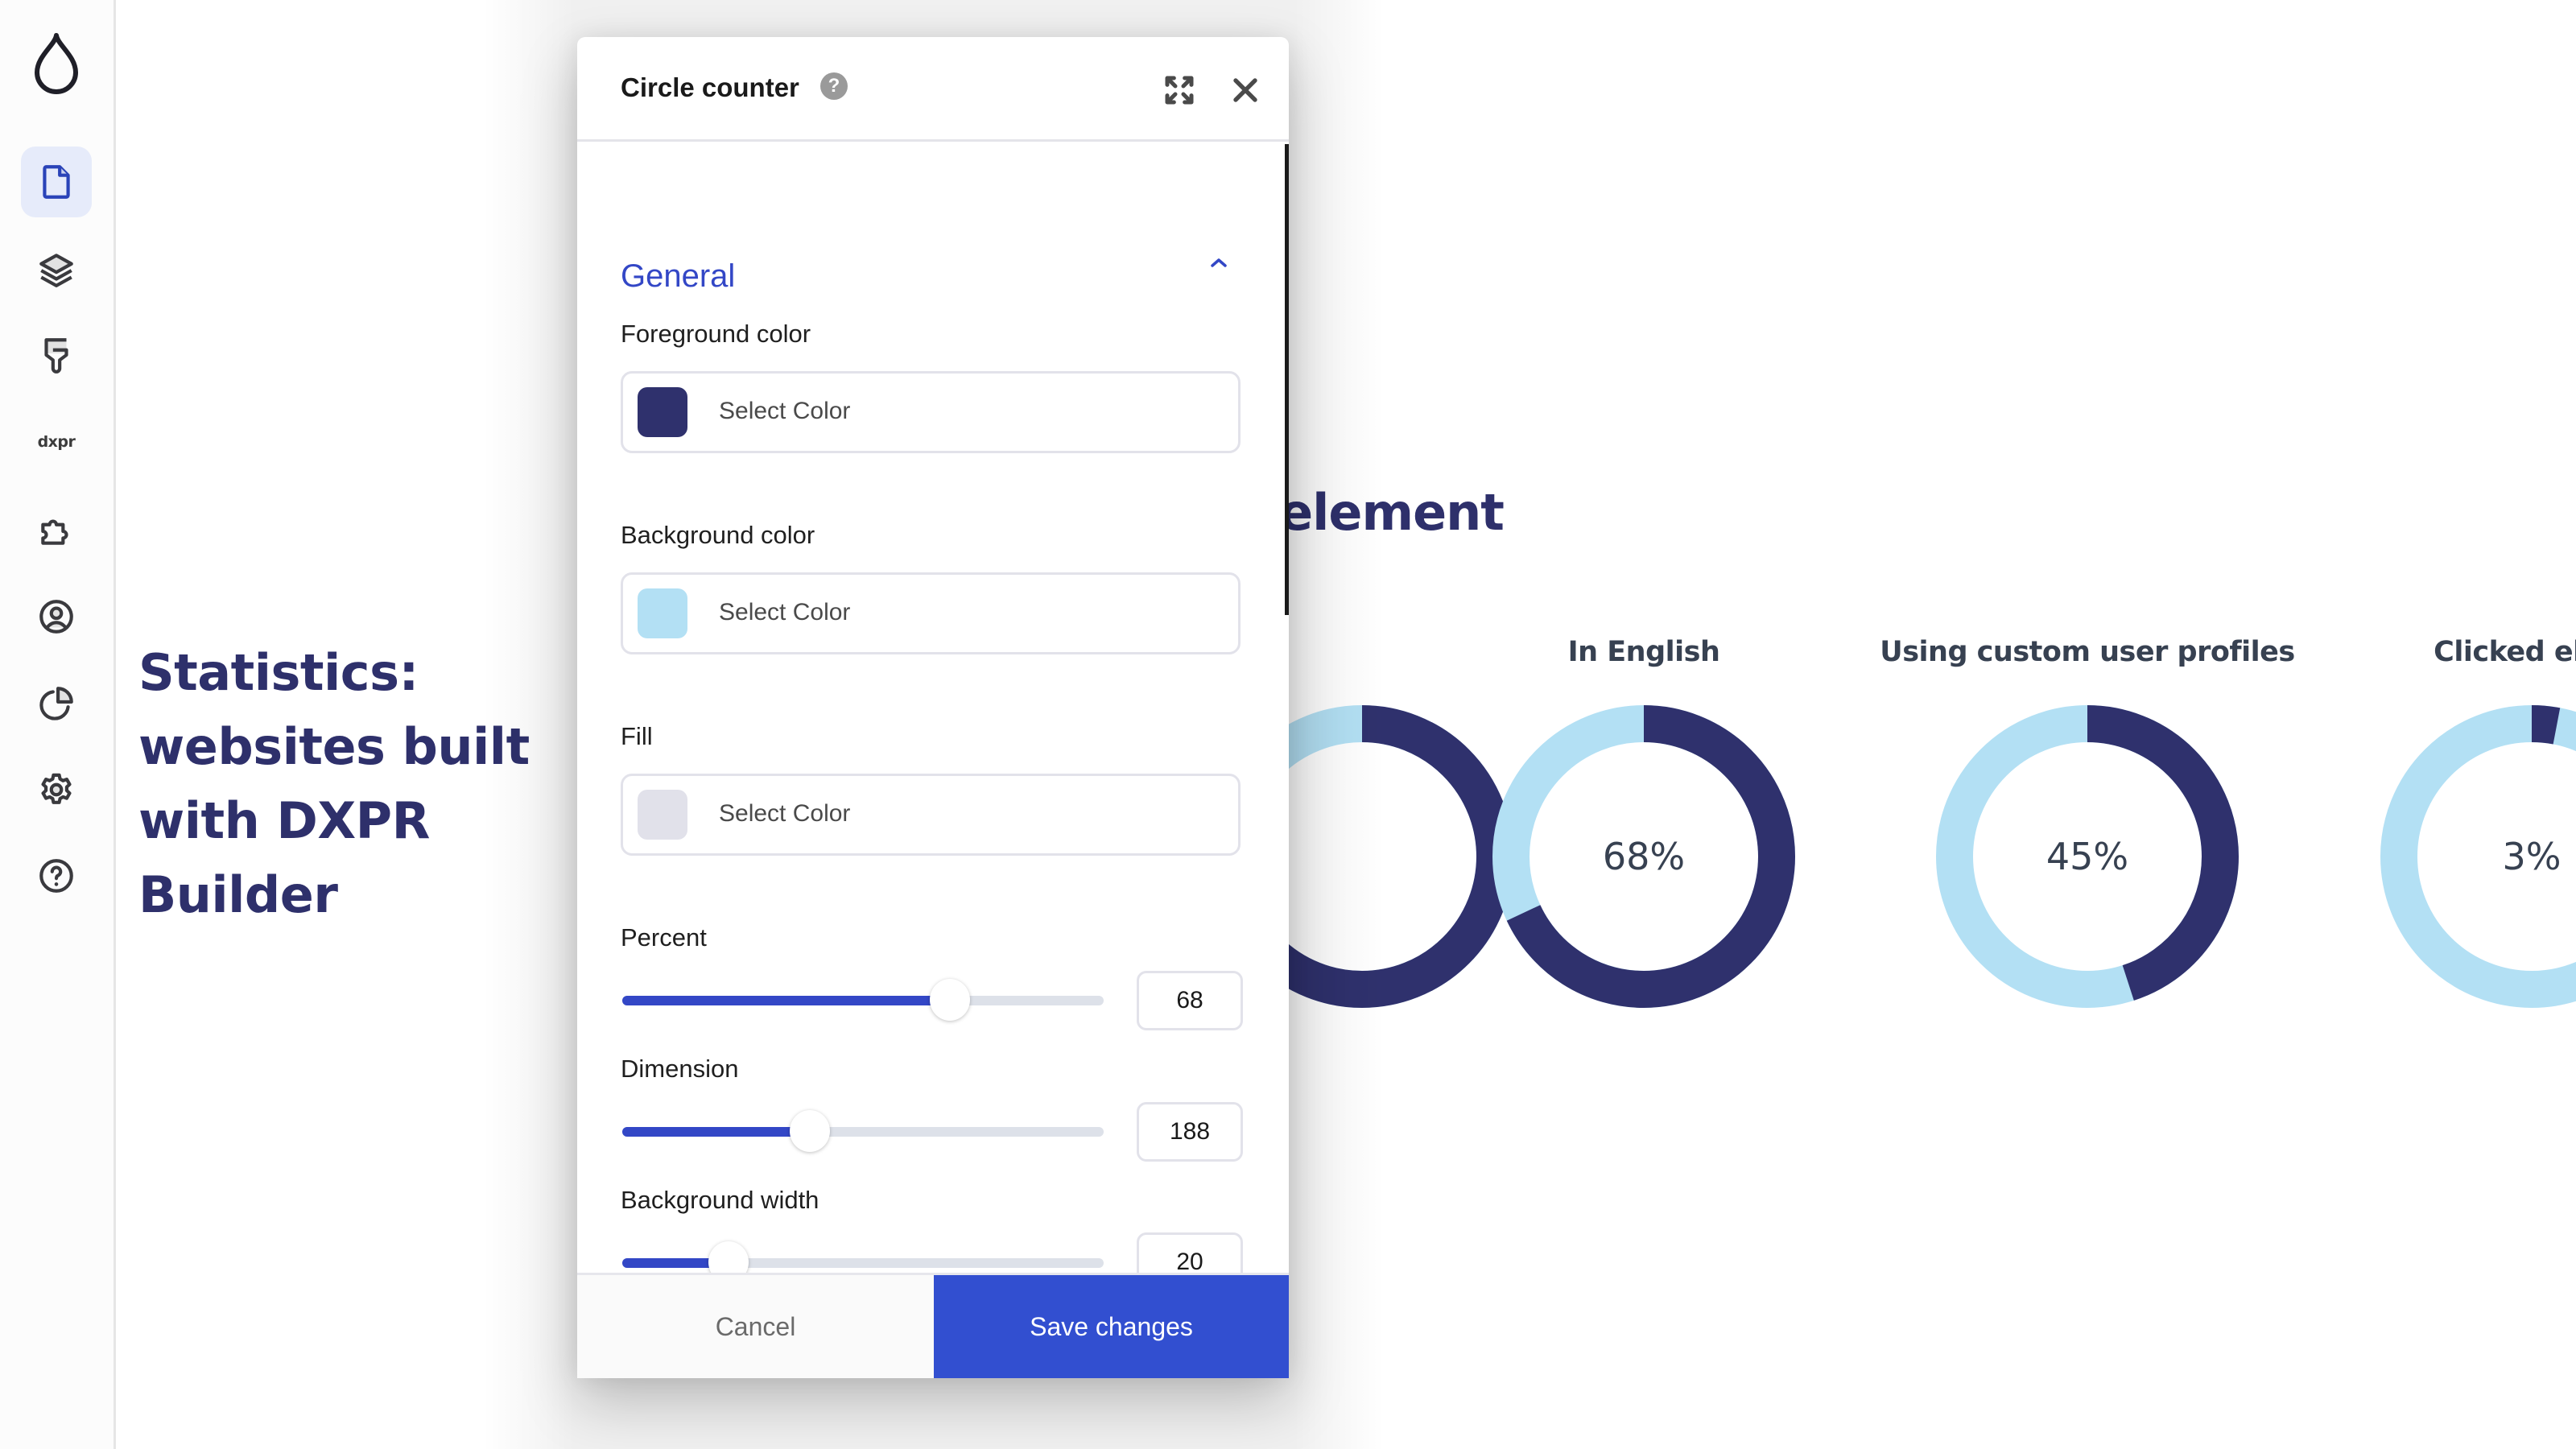 Image resolution: width=2576 pixels, height=1449 pixels. What do you see at coordinates (662, 613) in the screenshot?
I see `background-swatch` at bounding box center [662, 613].